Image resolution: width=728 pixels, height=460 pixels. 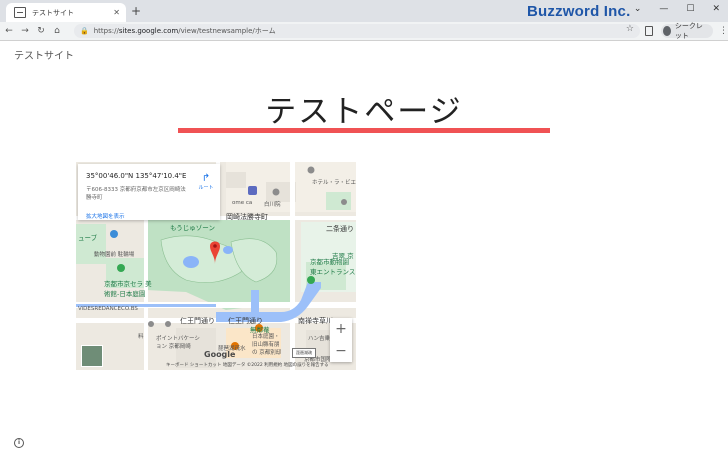 I want to click on toolbar-right: シークレット ⋮, so click(x=686, y=31).